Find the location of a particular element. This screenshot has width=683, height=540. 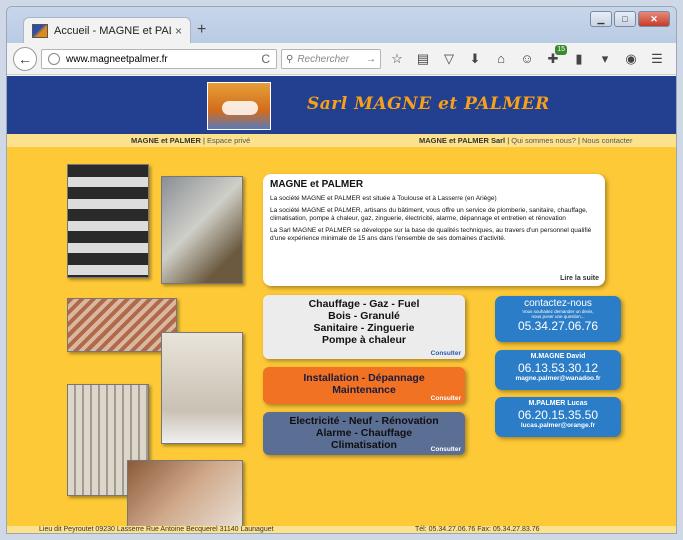

service-line: Bois - Granulé is located at coordinates (364, 316).